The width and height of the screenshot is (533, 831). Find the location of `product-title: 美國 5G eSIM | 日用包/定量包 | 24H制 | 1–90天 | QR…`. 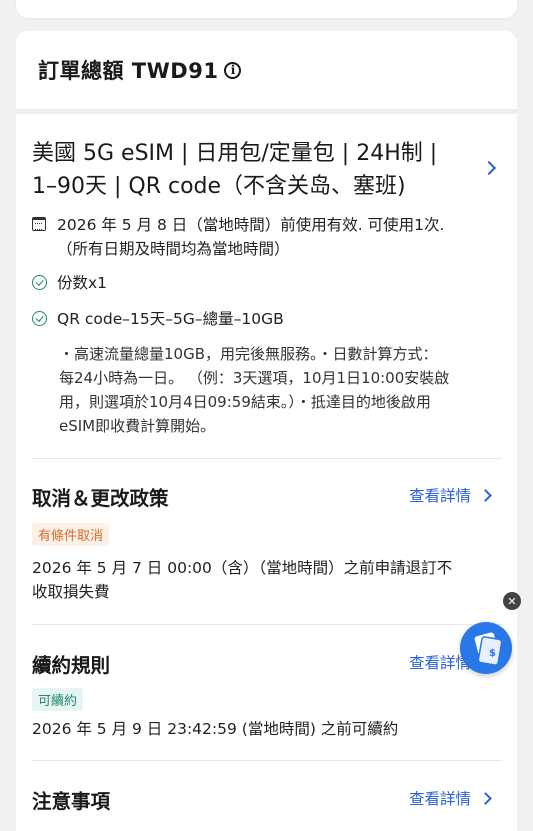

product-title: 美國 5G eSIM | 日用包/定量包 | 24H制 | 1–90天 | QR… is located at coordinates (252, 170).